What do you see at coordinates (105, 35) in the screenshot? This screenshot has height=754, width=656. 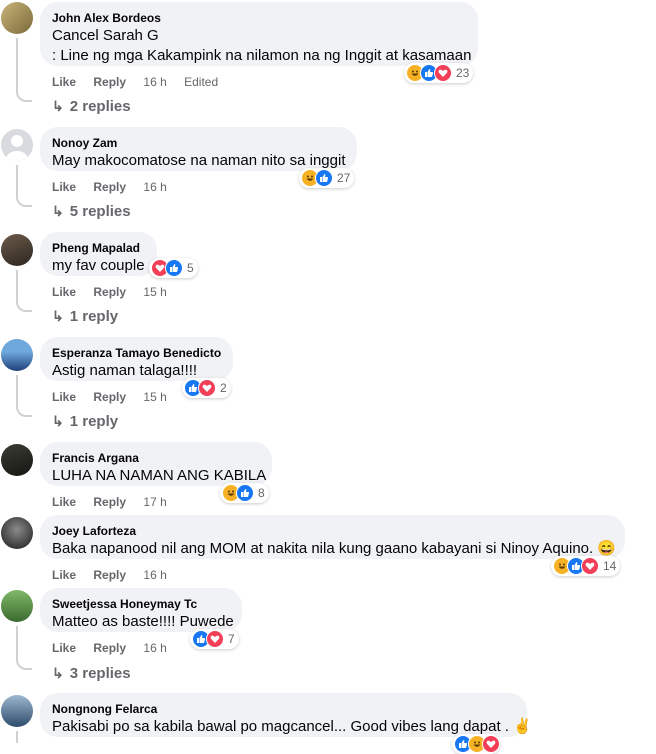 I see `comment-text: Cancel Sarah G` at bounding box center [105, 35].